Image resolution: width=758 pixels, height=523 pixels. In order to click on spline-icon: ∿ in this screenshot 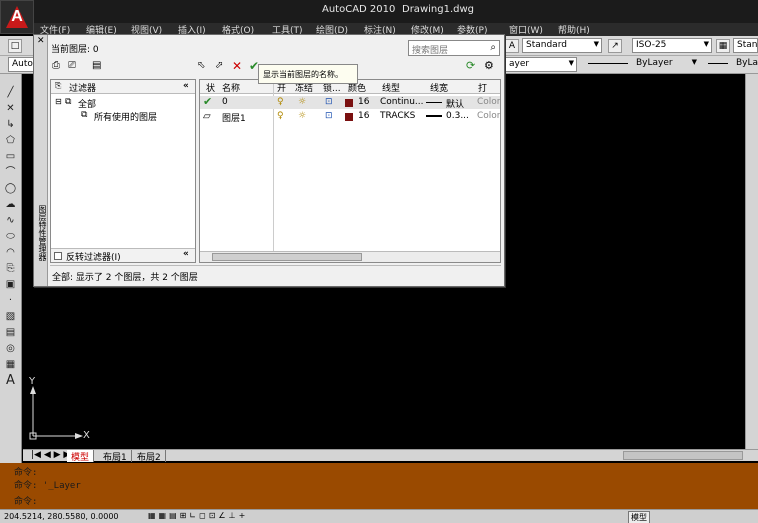, I will do `click(10, 220)`.